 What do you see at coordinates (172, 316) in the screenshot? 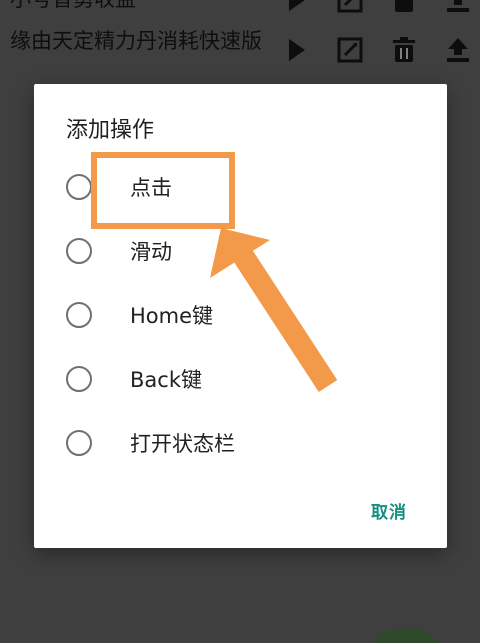
I see `option-label: Home键` at bounding box center [172, 316].